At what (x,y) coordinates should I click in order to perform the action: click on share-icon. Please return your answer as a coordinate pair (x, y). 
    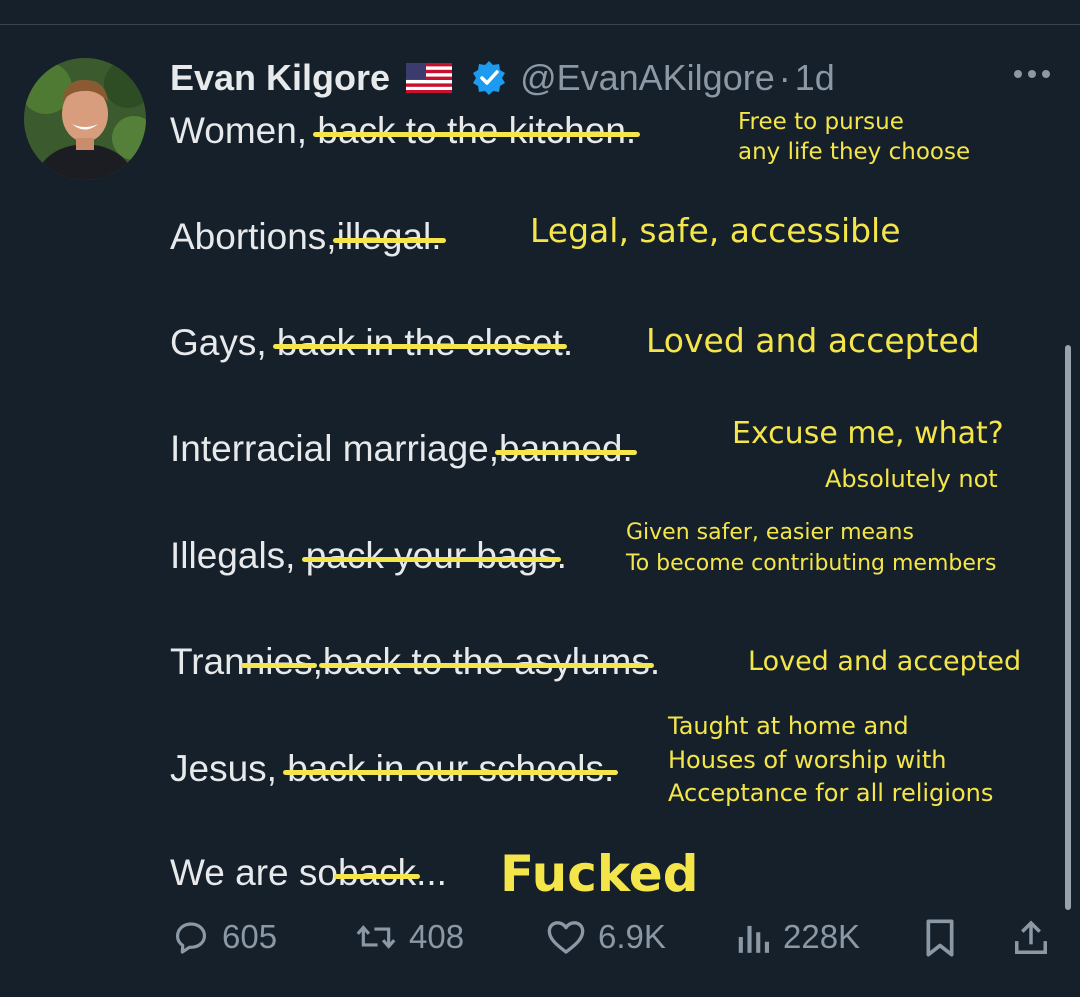
    Looking at the image, I should click on (1031, 937).